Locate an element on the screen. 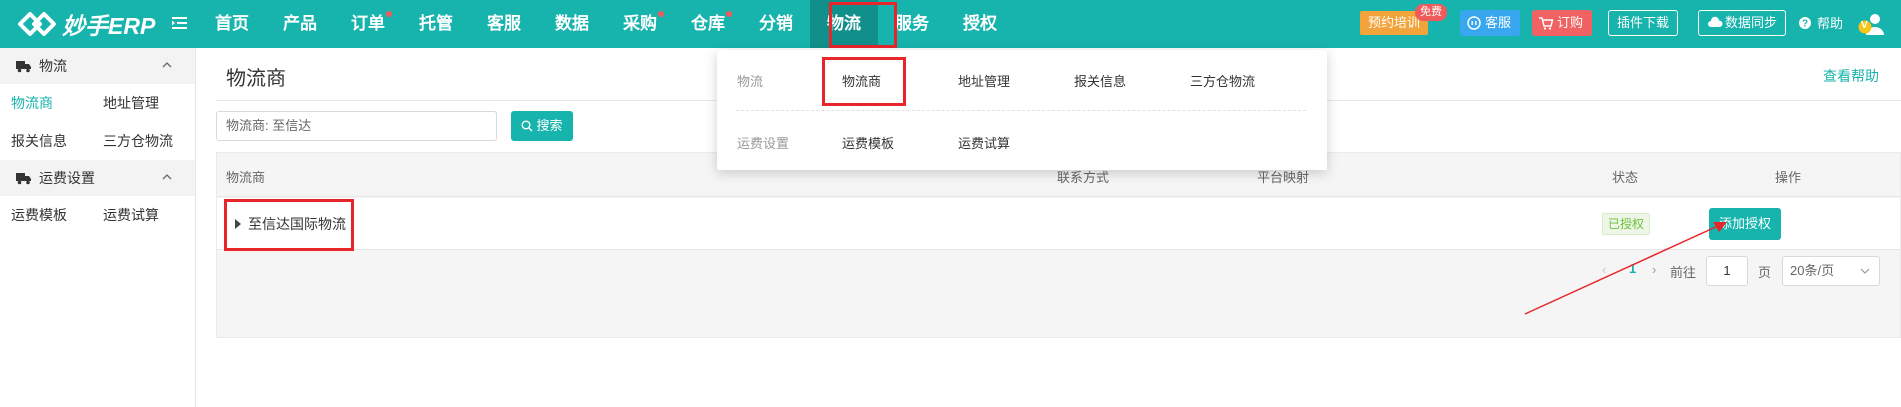  free-badge: 免费 is located at coordinates (1431, 12).